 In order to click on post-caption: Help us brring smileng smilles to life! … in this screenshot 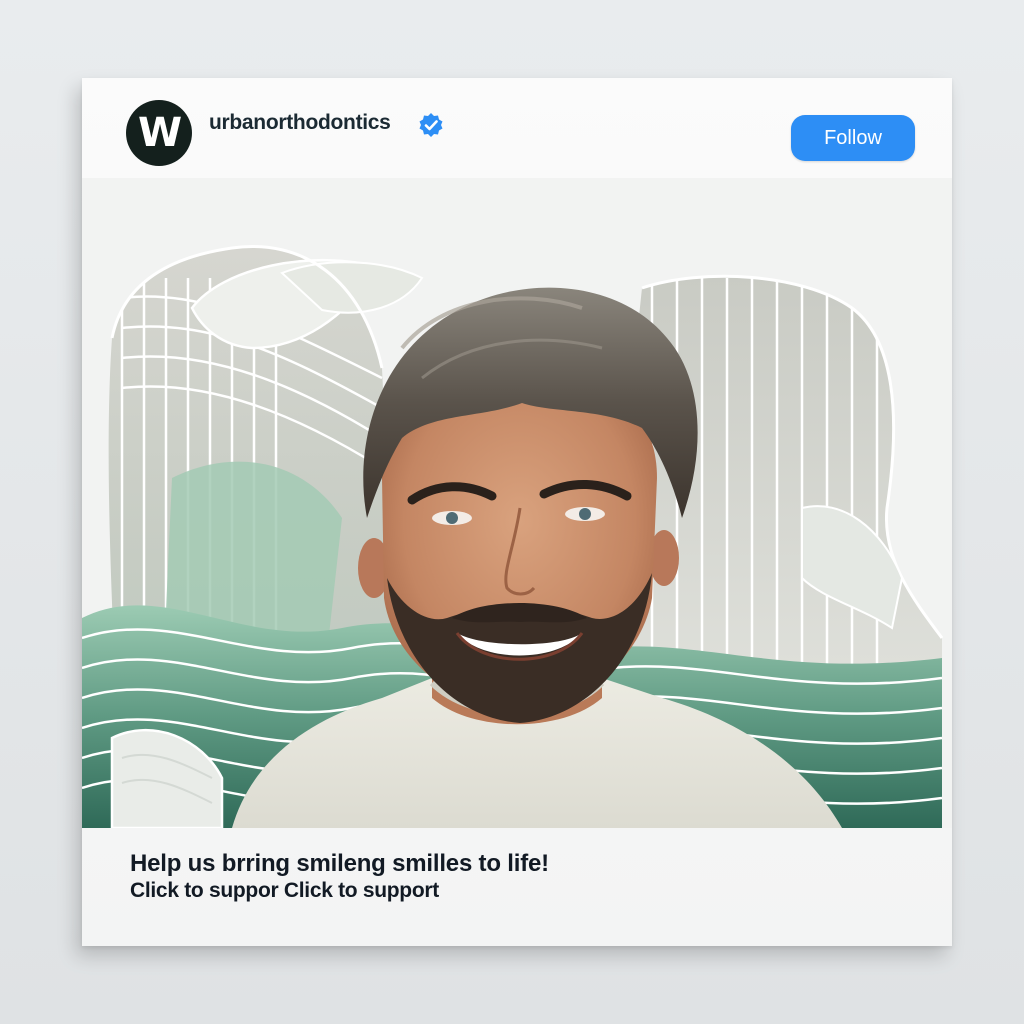, I will do `click(339, 877)`.